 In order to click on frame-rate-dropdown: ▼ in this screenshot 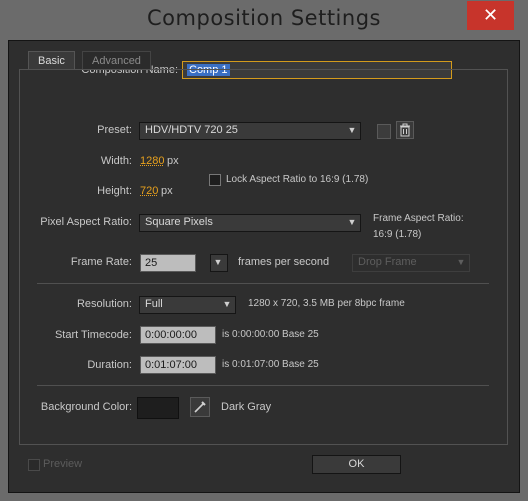, I will do `click(219, 263)`.